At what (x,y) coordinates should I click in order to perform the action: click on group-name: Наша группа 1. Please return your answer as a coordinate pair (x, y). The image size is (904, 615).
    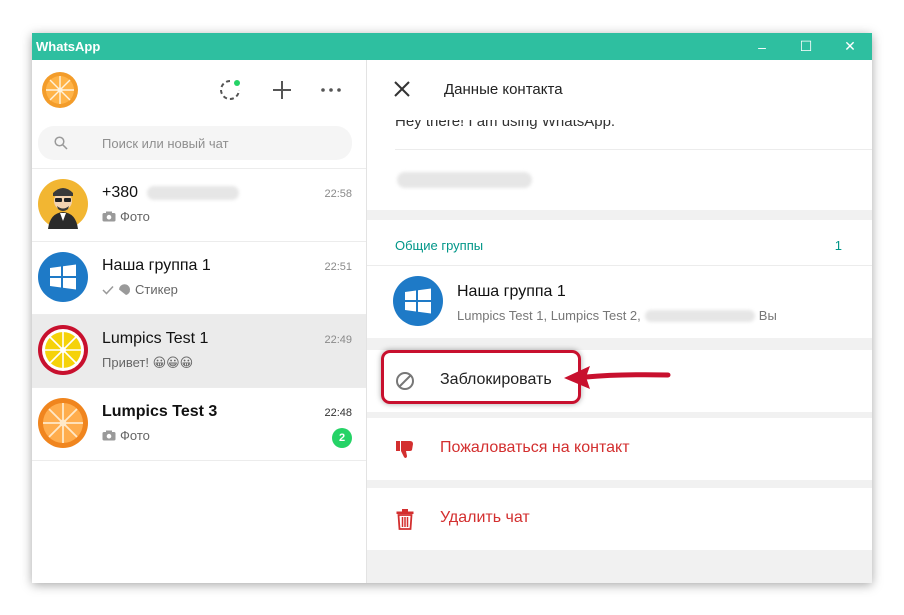
    Looking at the image, I should click on (511, 292).